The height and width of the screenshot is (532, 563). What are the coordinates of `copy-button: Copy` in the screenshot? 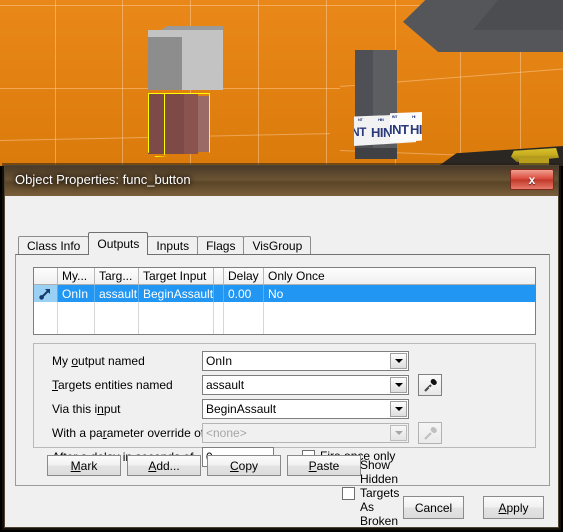 It's located at (244, 465).